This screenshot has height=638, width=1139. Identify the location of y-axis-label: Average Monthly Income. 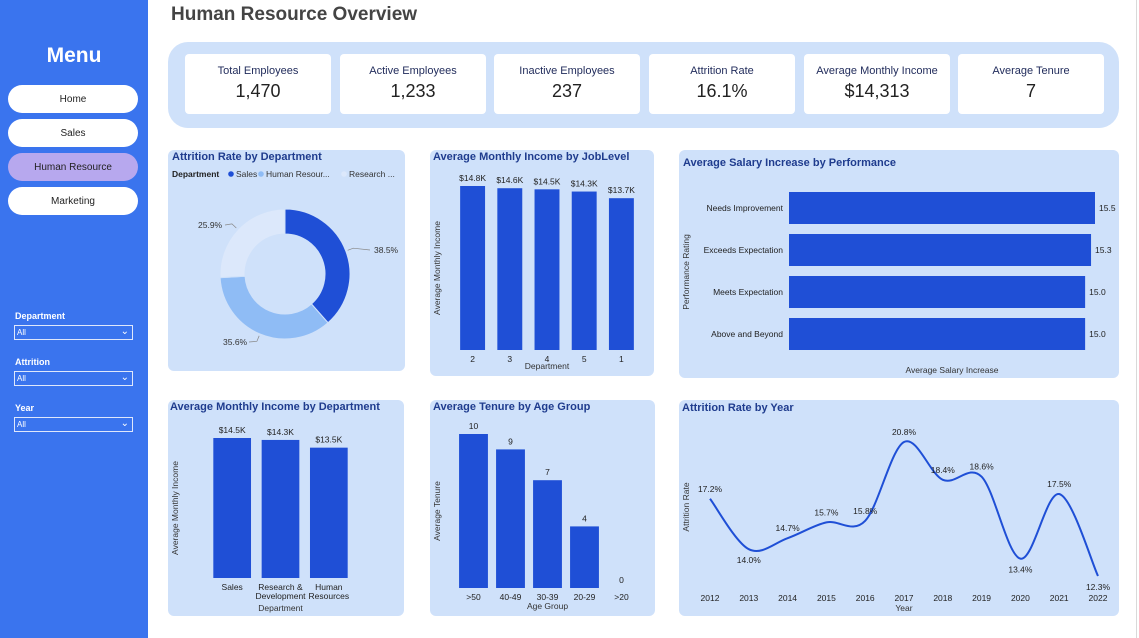
(437, 268).